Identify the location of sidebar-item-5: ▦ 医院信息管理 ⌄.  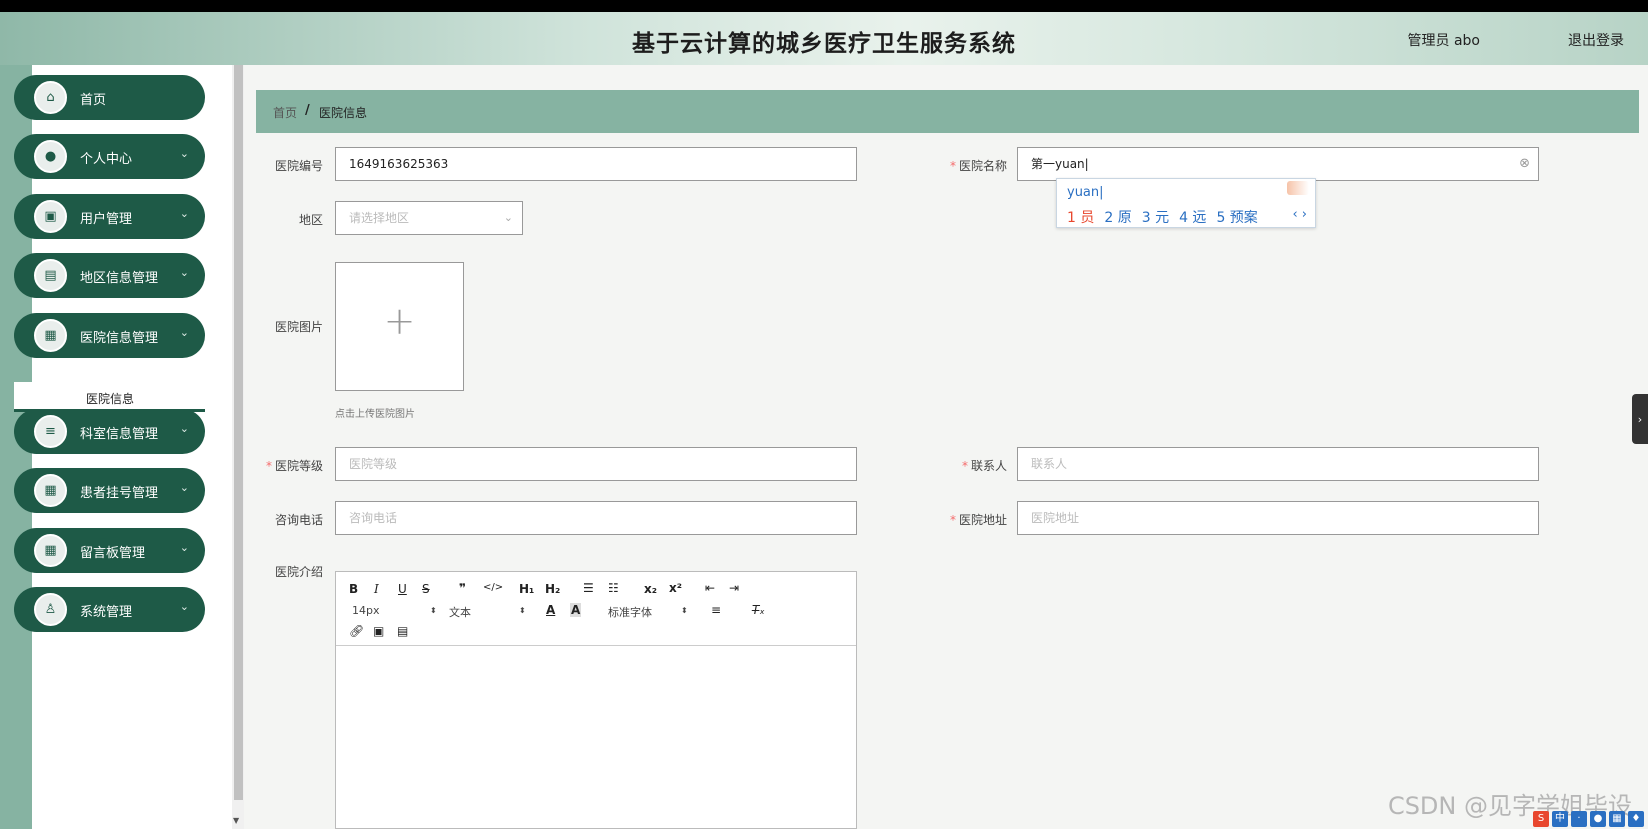
(109, 335).